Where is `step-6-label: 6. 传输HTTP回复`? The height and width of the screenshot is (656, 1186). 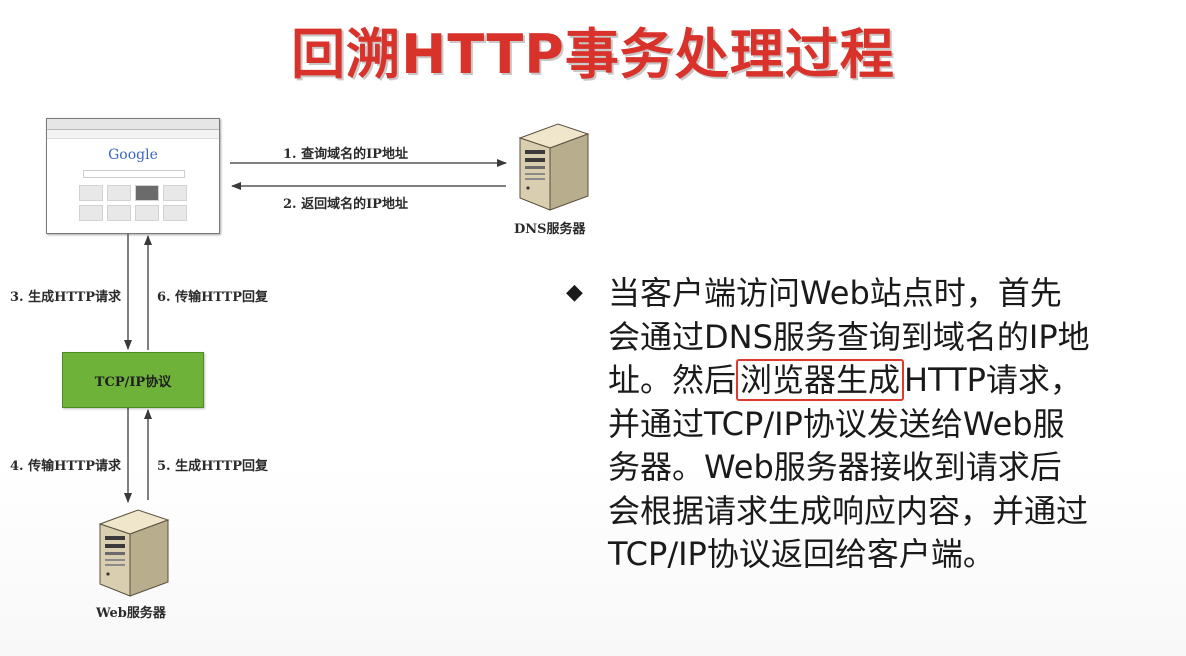 step-6-label: 6. 传输HTTP回复 is located at coordinates (213, 297).